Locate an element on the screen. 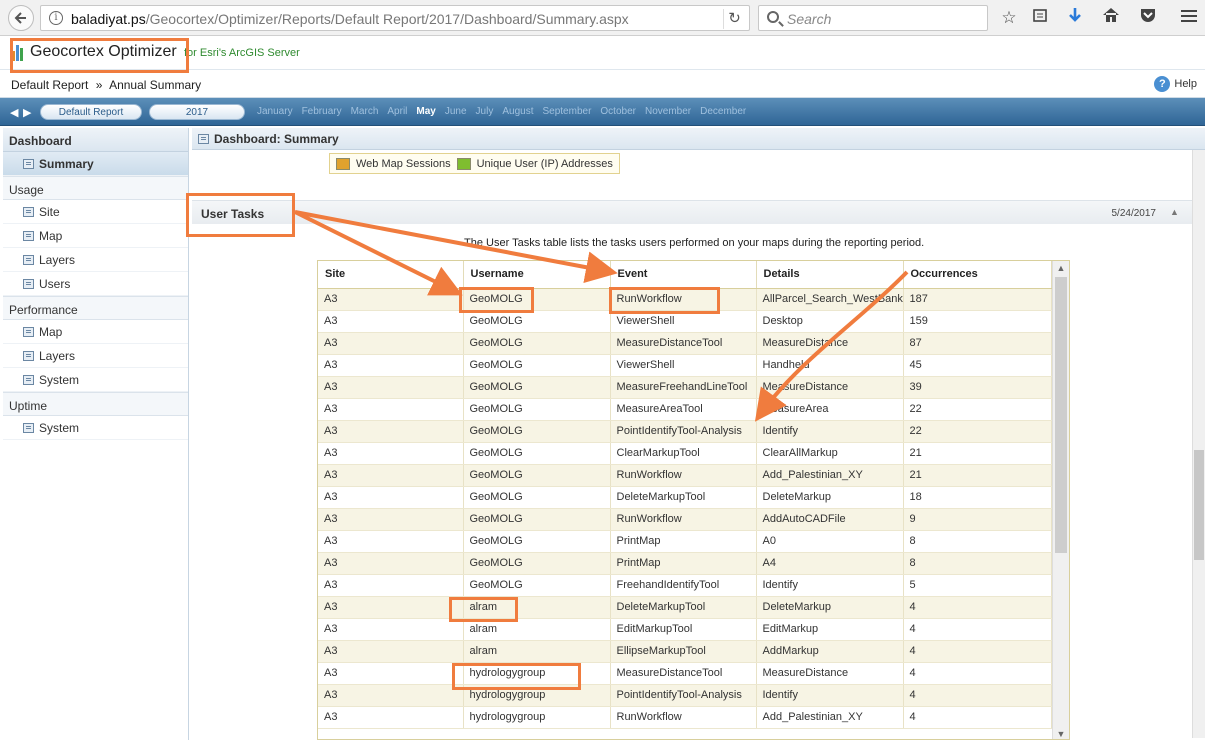 The width and height of the screenshot is (1205, 740). browser-search-input: Search is located at coordinates (873, 18).